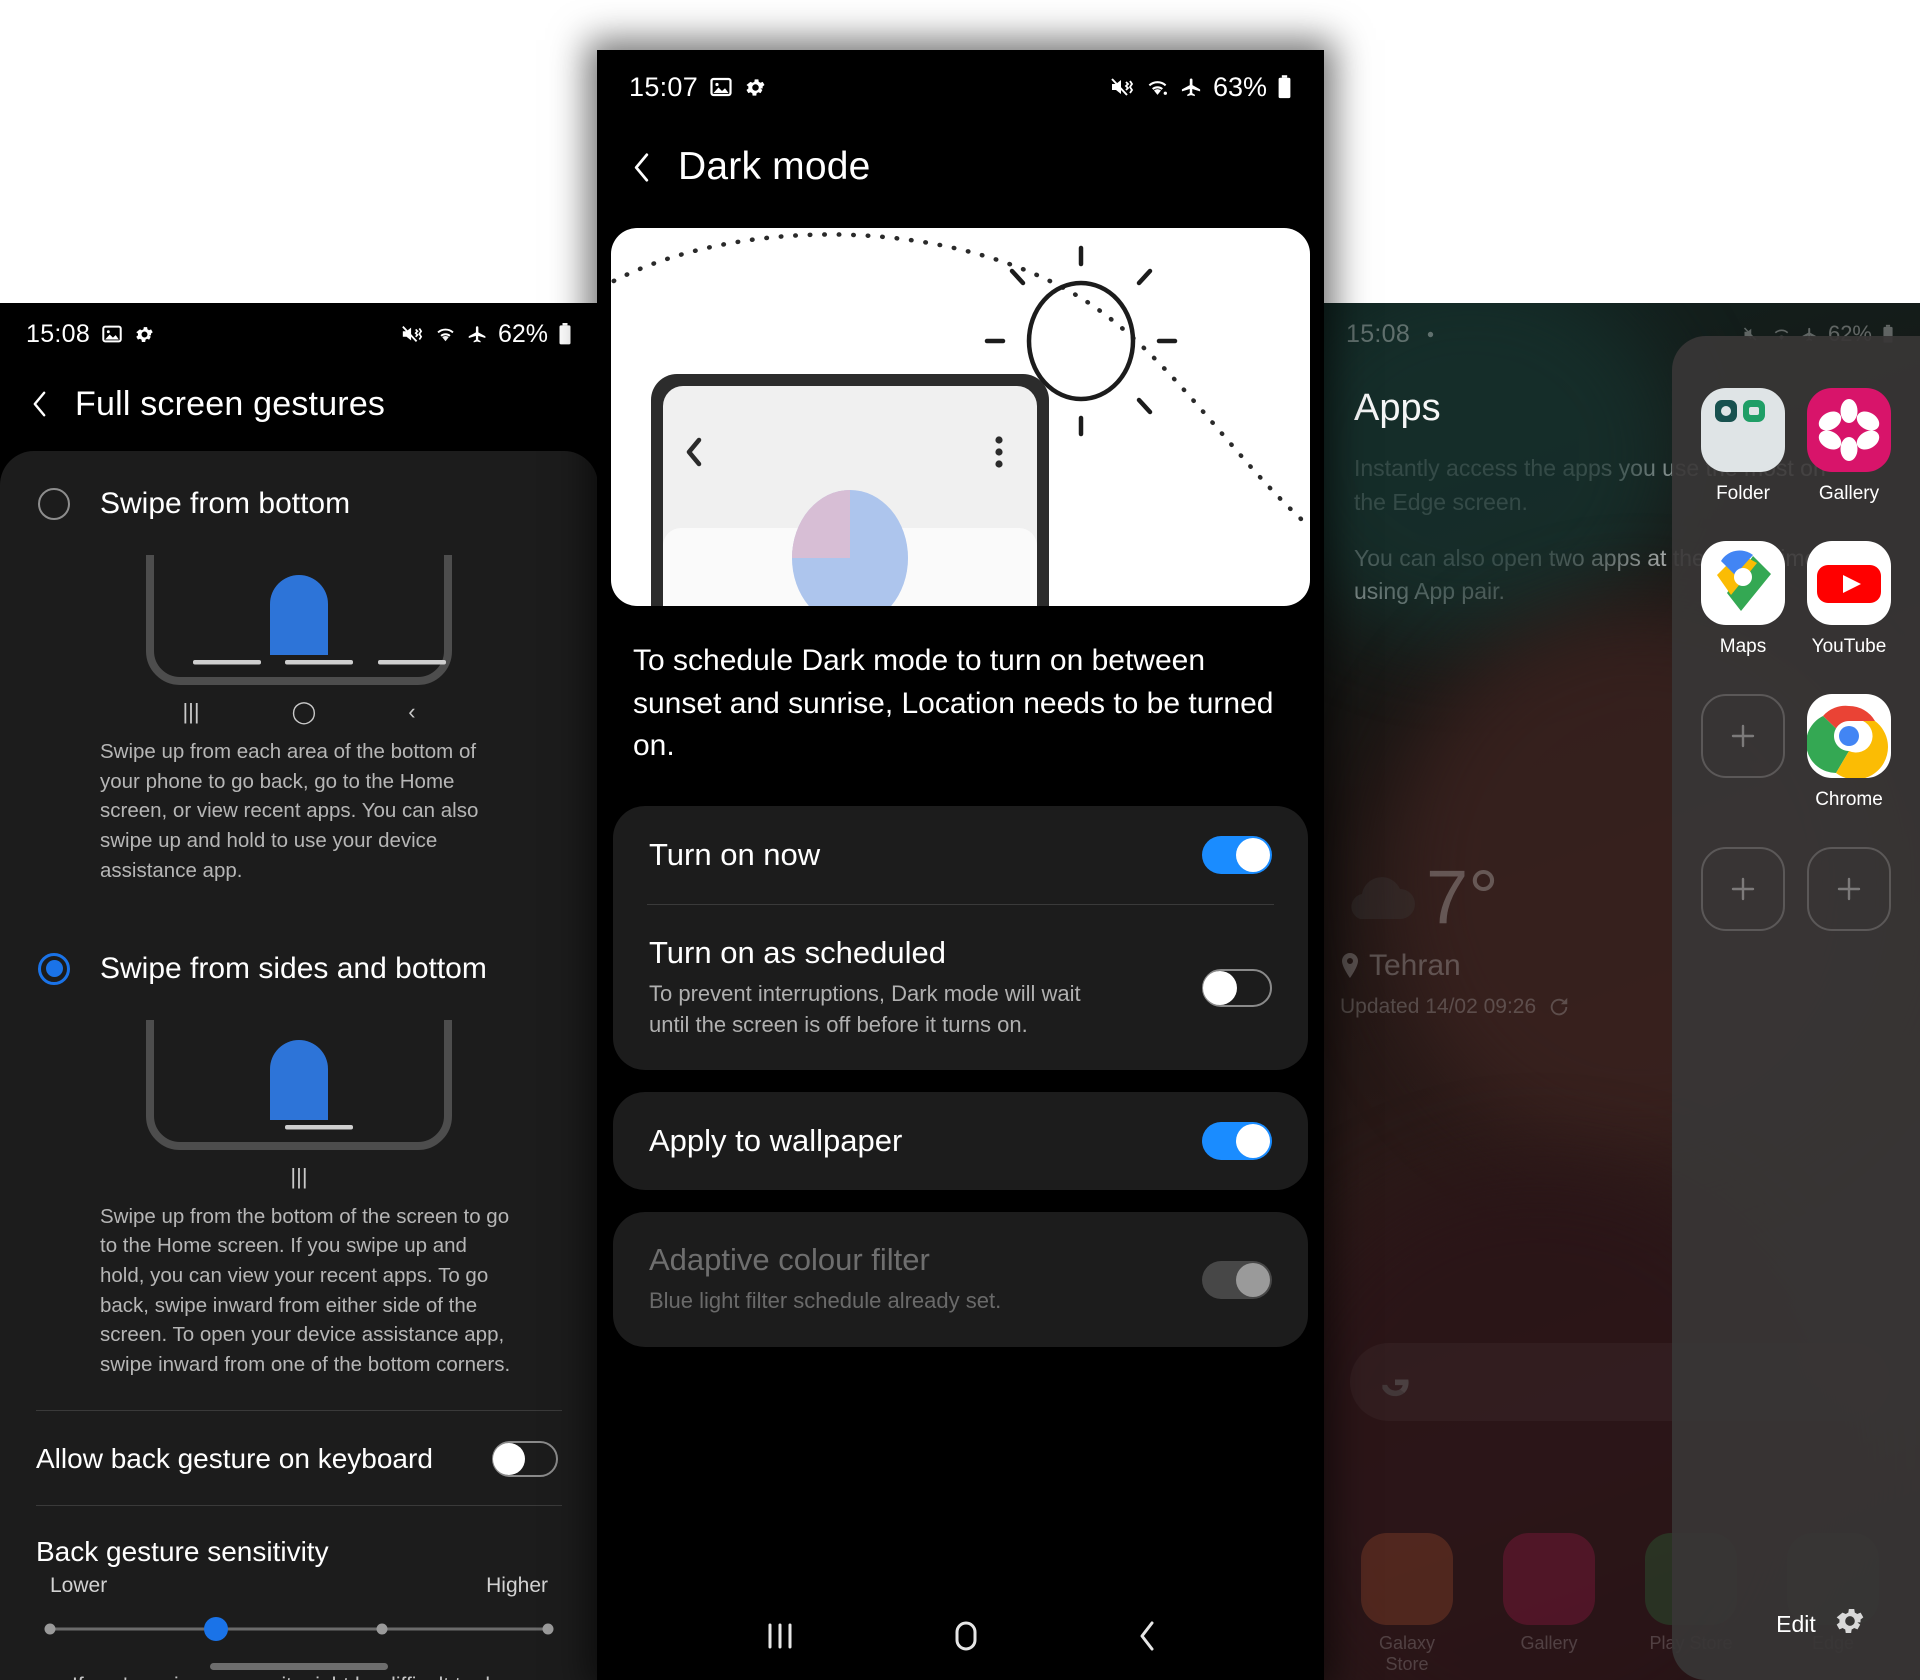  I want to click on turn-on-now-toggle, so click(1237, 854).